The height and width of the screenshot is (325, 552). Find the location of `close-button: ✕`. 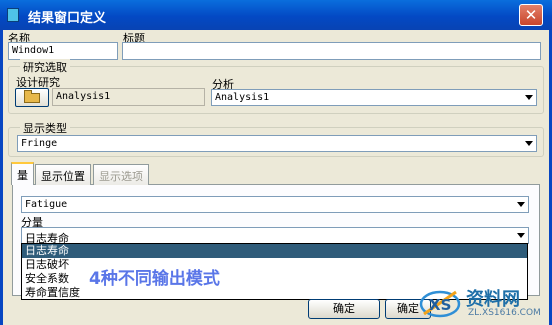

close-button: ✕ is located at coordinates (531, 15).